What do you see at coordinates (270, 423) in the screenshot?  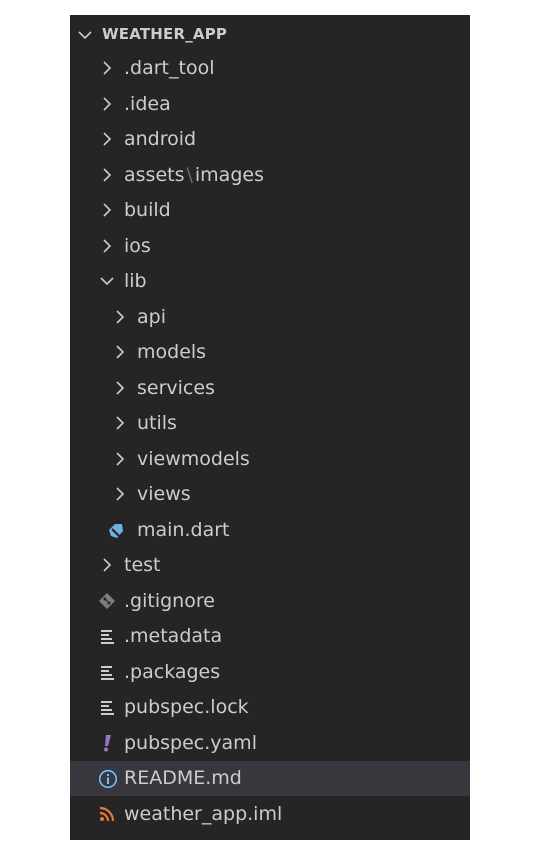 I see `folder-item-utils: utils` at bounding box center [270, 423].